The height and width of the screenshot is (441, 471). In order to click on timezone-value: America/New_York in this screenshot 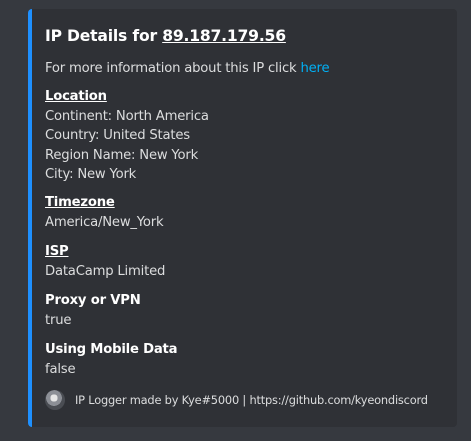, I will do `click(104, 222)`.